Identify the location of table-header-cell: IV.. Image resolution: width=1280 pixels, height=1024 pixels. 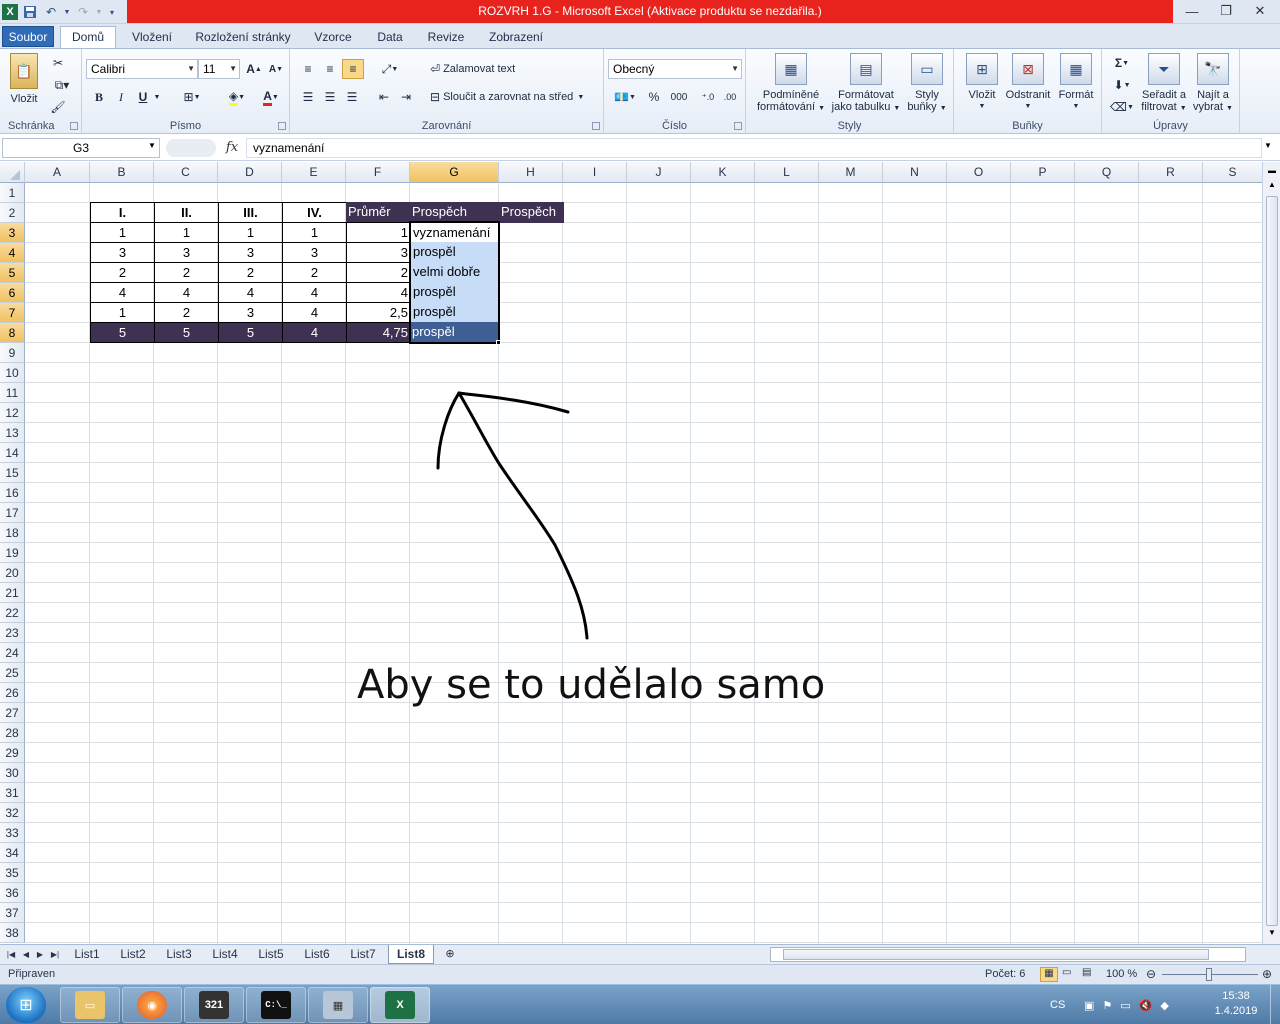
(314, 212).